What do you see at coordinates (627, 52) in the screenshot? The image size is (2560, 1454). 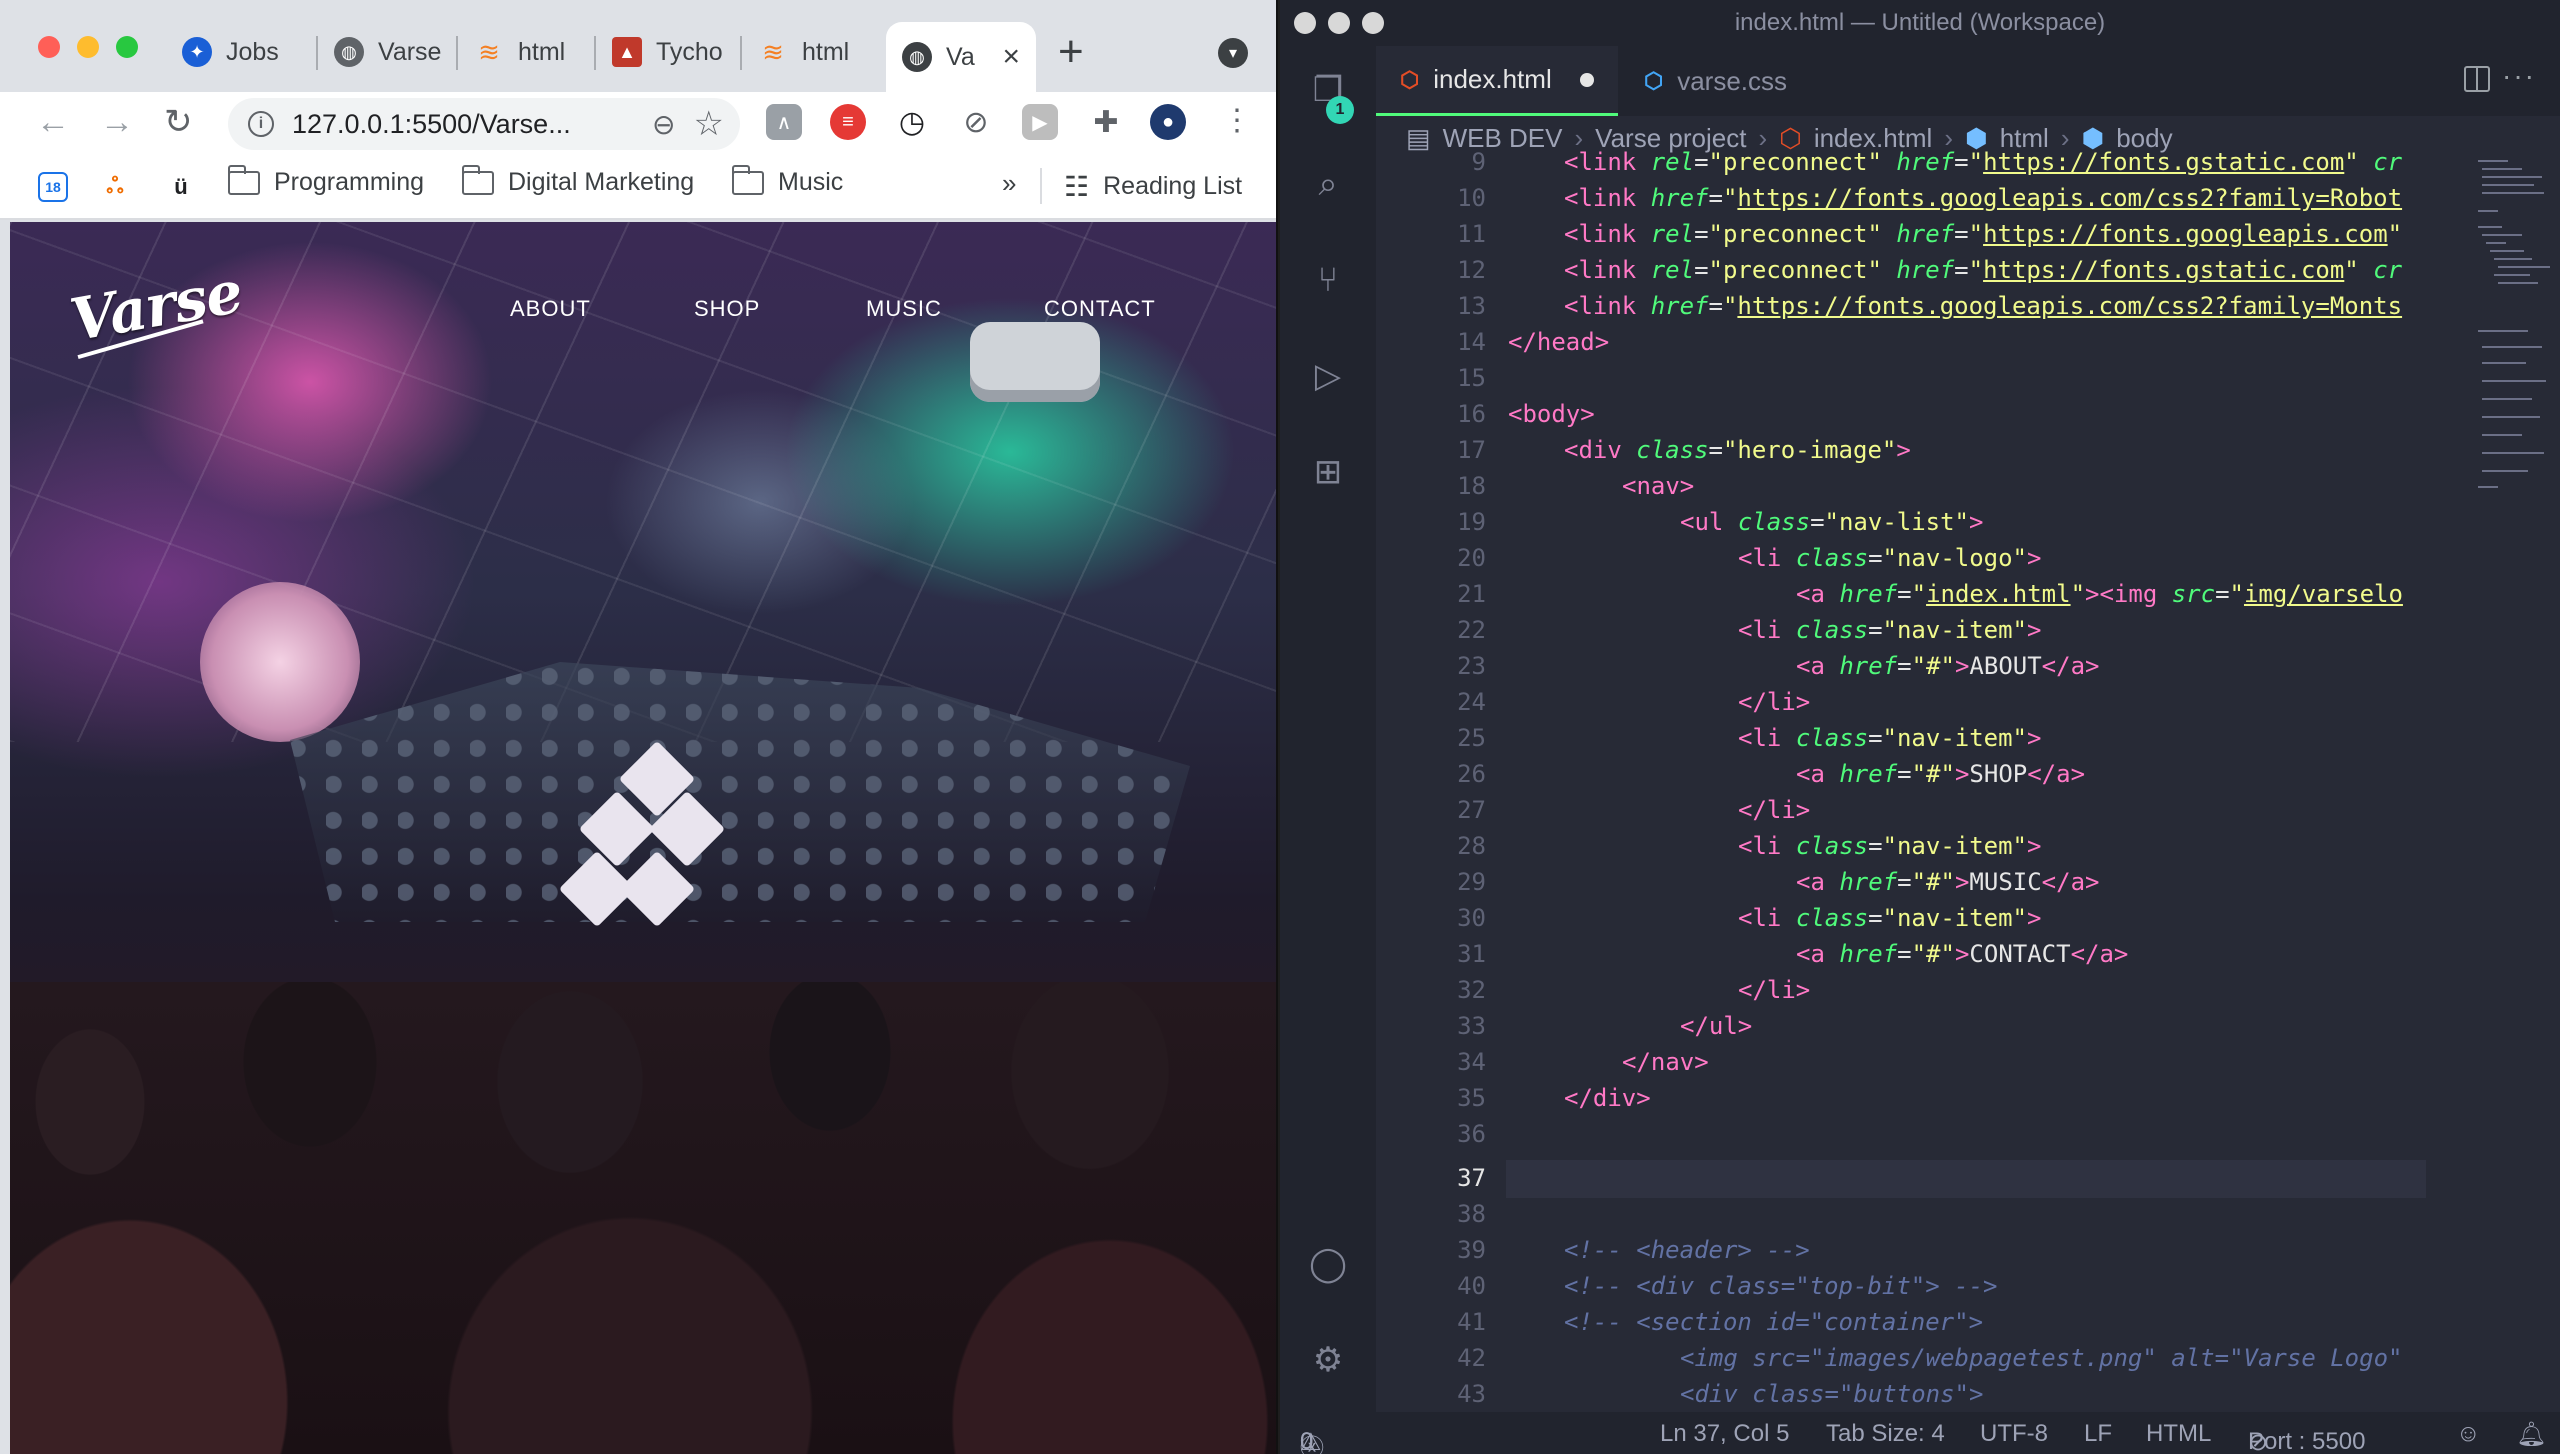 I see `tycho-icon: ▲` at bounding box center [627, 52].